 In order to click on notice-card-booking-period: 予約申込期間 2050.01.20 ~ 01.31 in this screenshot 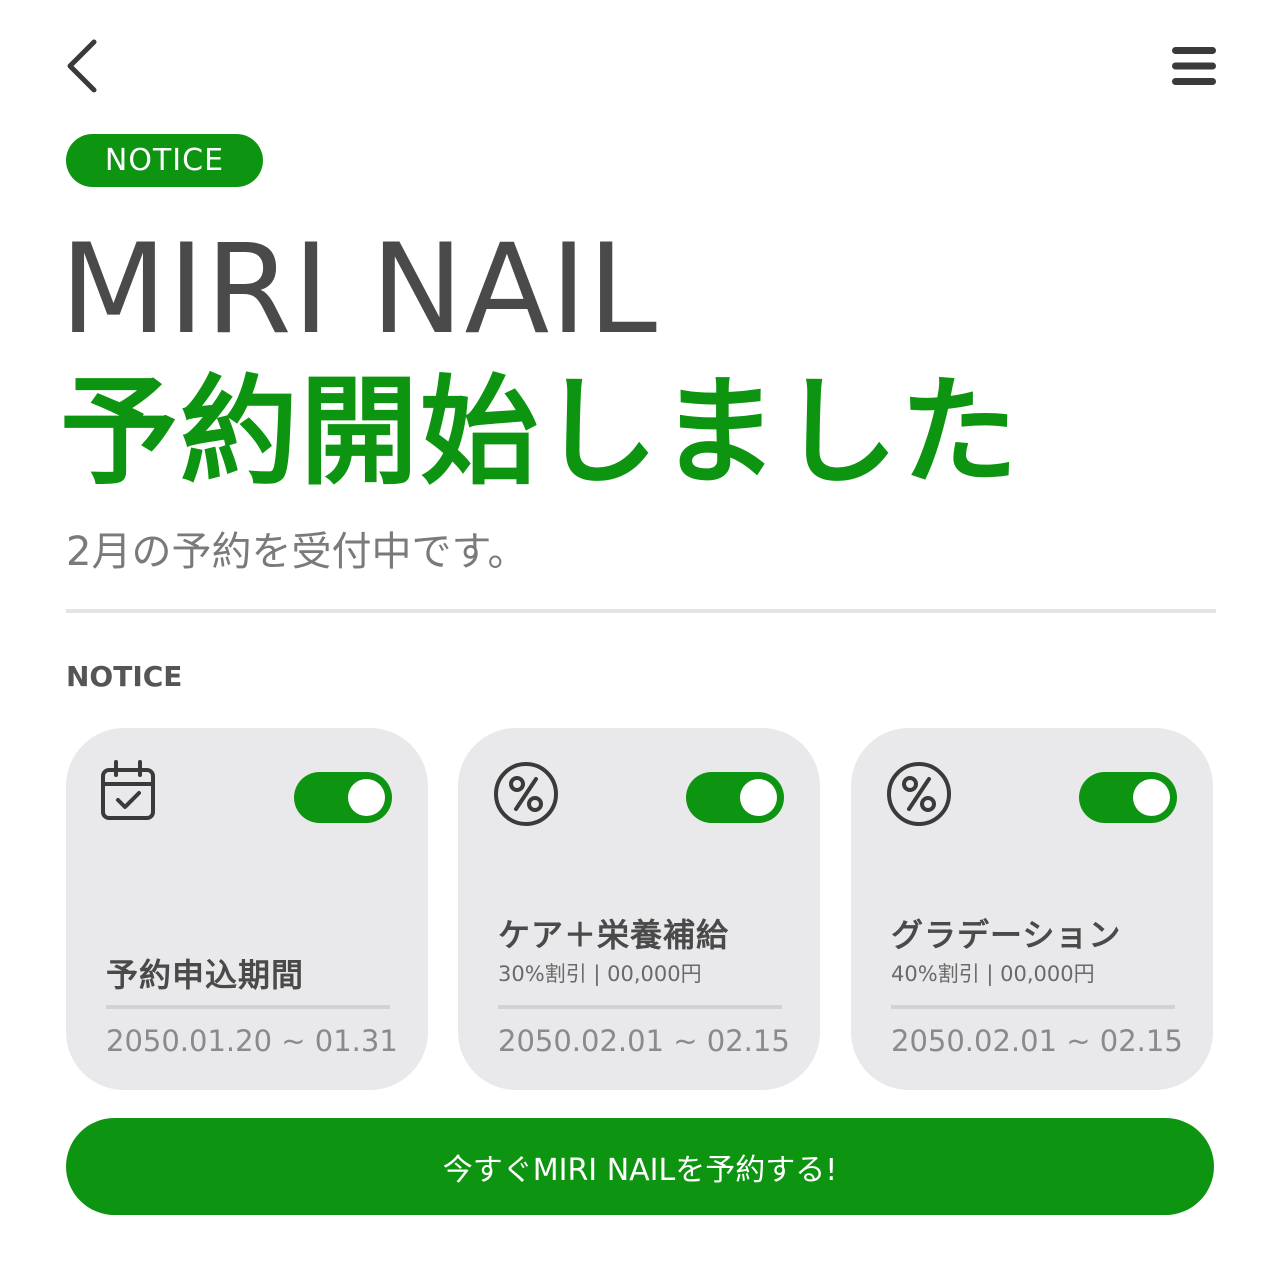, I will do `click(247, 909)`.